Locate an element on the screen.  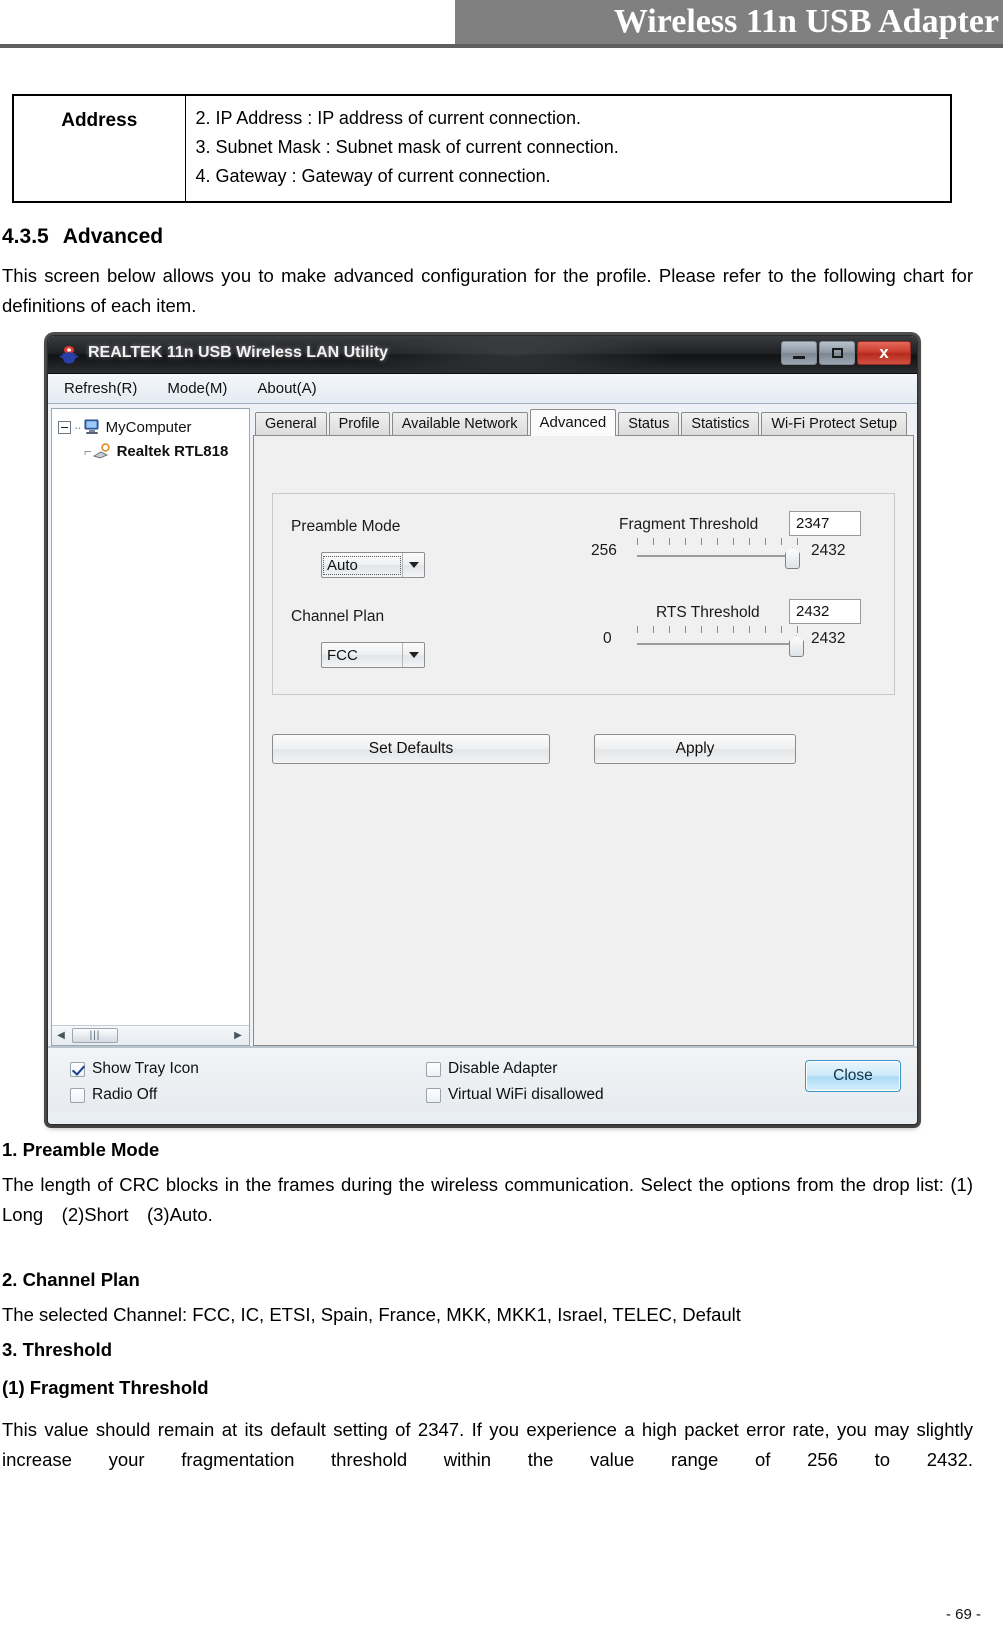
window-titlebar: REALTEK 11n USB Wireless LAN Utility x is located at coordinates (482, 355).